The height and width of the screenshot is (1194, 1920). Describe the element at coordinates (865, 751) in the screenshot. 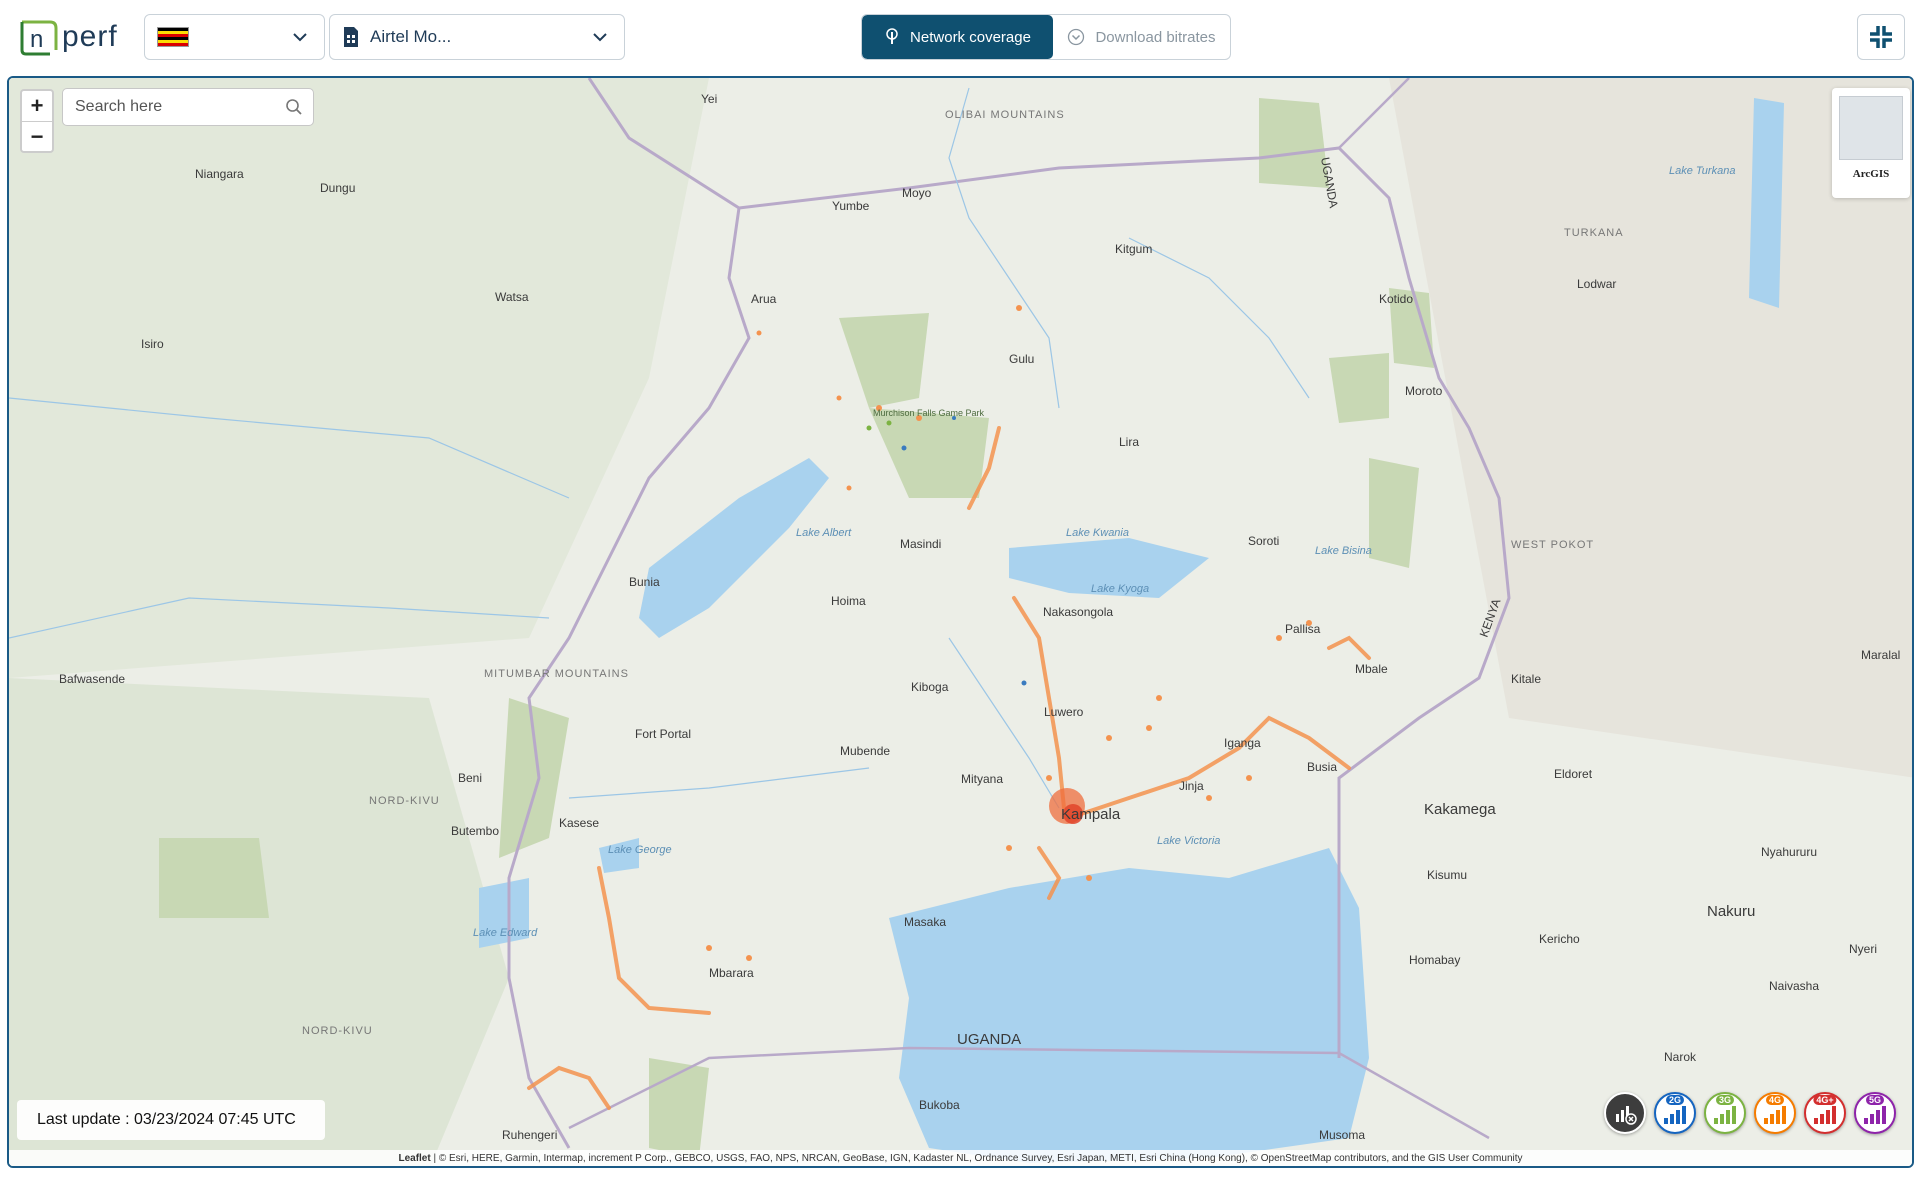

I see `label-mubende: Mubende` at that location.